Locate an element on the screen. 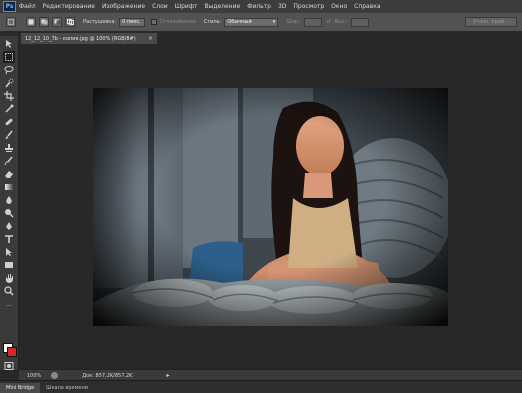  blur-icon is located at coordinates (9, 200).